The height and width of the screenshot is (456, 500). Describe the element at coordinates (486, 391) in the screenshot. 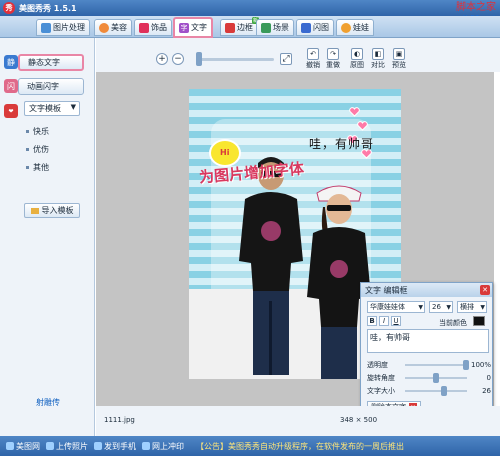

I see `font-size-value: 26` at that location.